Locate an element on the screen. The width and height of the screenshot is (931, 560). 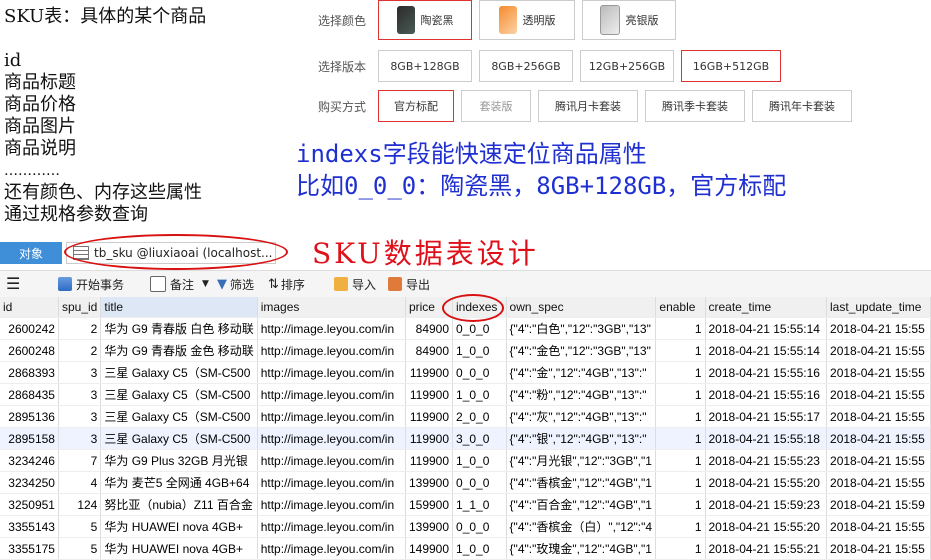
column-header-create-time: create_time is located at coordinates (766, 307).